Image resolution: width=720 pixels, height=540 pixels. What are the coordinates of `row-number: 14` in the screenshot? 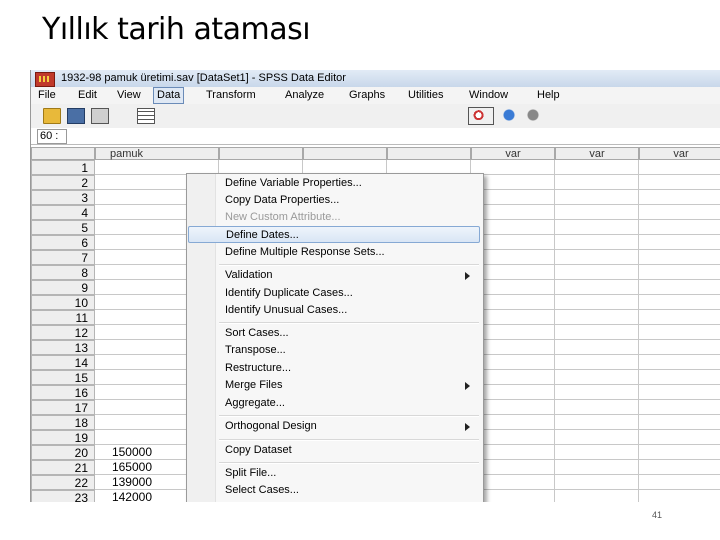 It's located at (63, 362).